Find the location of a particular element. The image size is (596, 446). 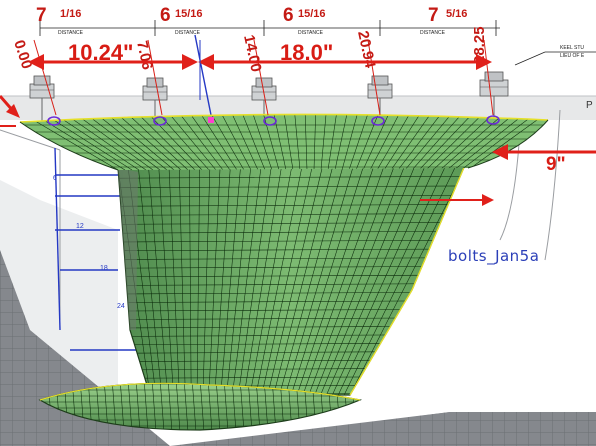

file-name-label: bolts_Jan5a is located at coordinates (494, 256).